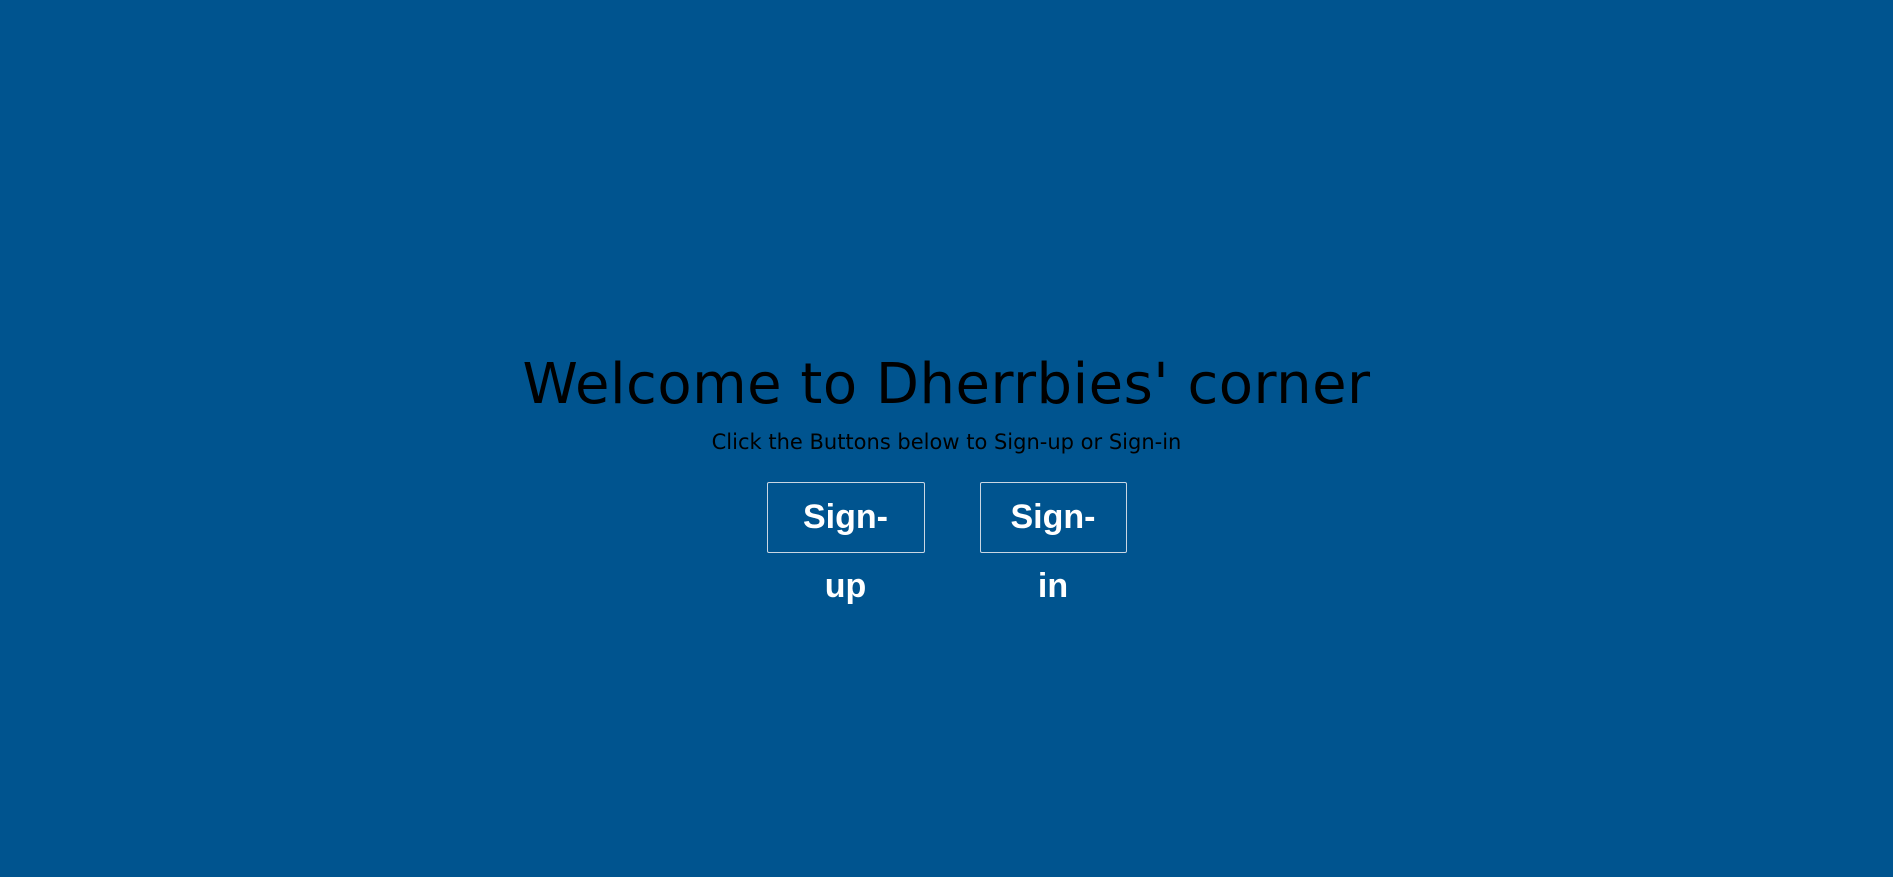 This screenshot has height=877, width=1893. What do you see at coordinates (946, 543) in the screenshot?
I see `auth-actions: Sign-up Sign-in` at bounding box center [946, 543].